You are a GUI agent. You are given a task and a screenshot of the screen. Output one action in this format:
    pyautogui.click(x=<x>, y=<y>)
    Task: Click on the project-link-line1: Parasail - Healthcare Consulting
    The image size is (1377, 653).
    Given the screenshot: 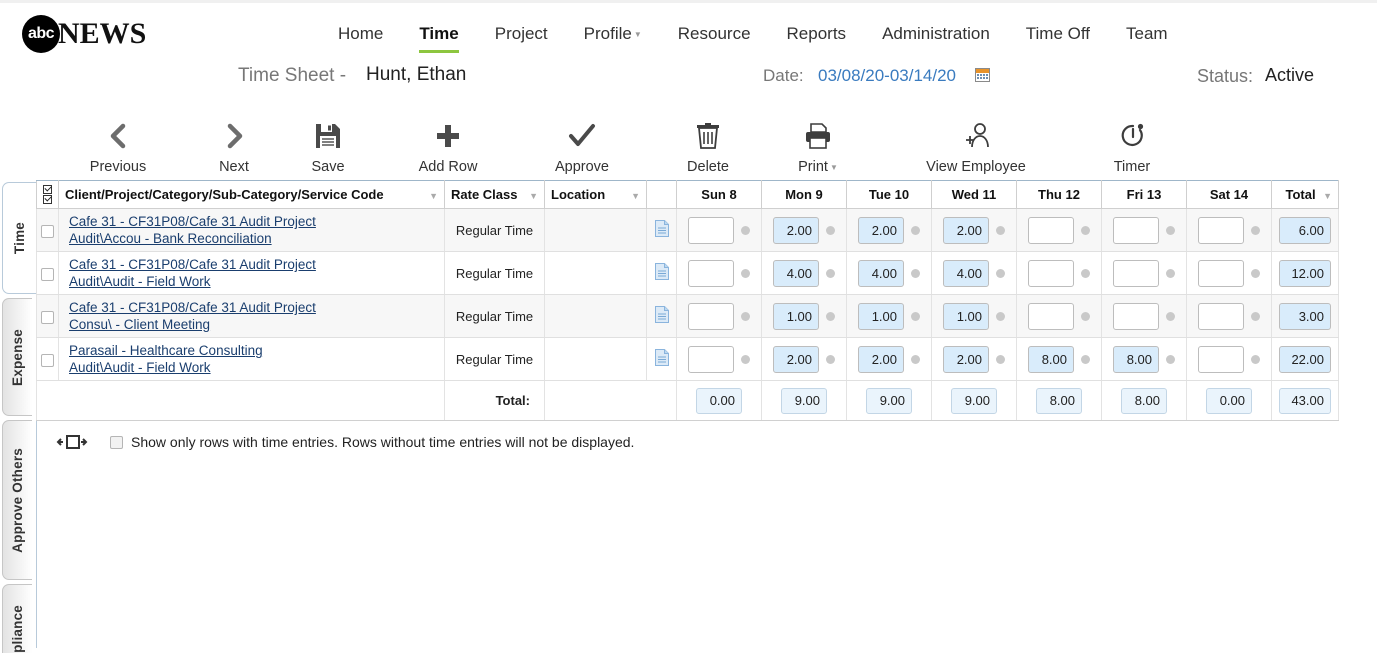 What is the action you would take?
    pyautogui.click(x=252, y=350)
    